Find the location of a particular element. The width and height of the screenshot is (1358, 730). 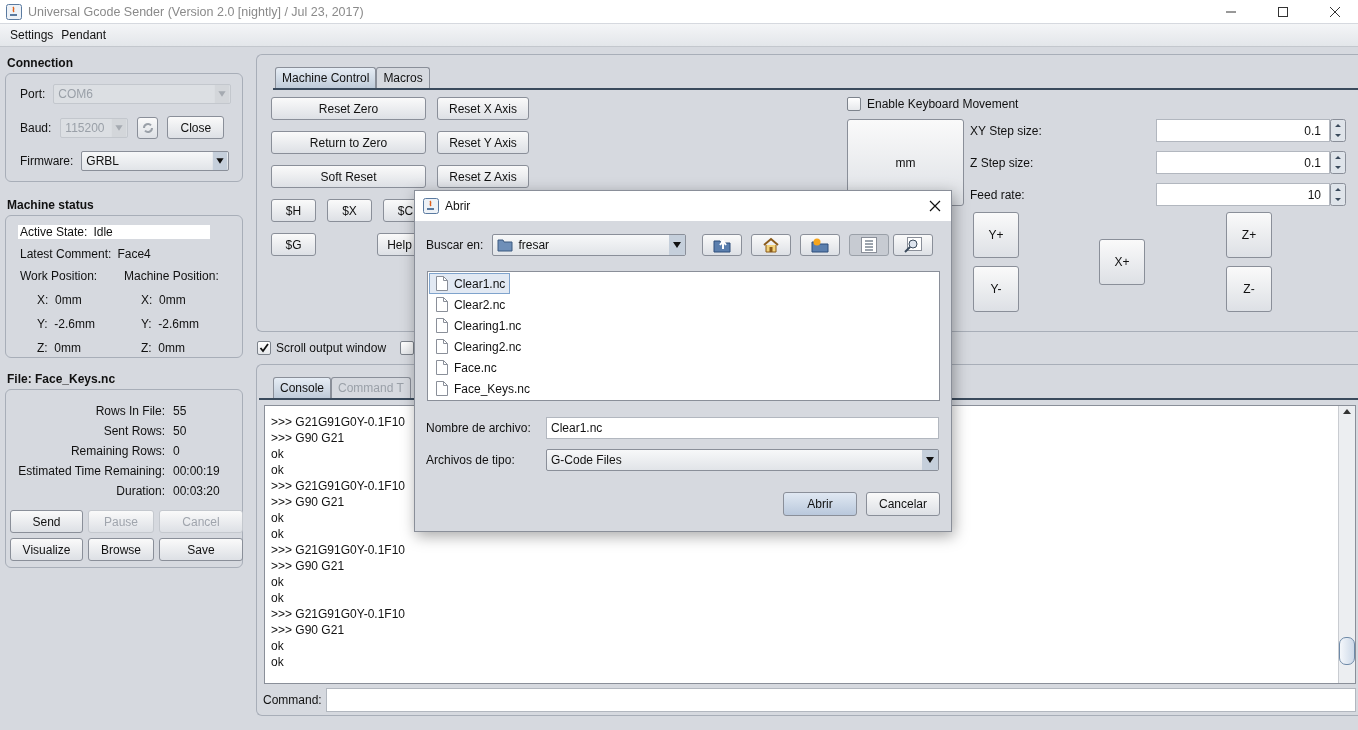

jog-button: Y- is located at coordinates (996, 289).